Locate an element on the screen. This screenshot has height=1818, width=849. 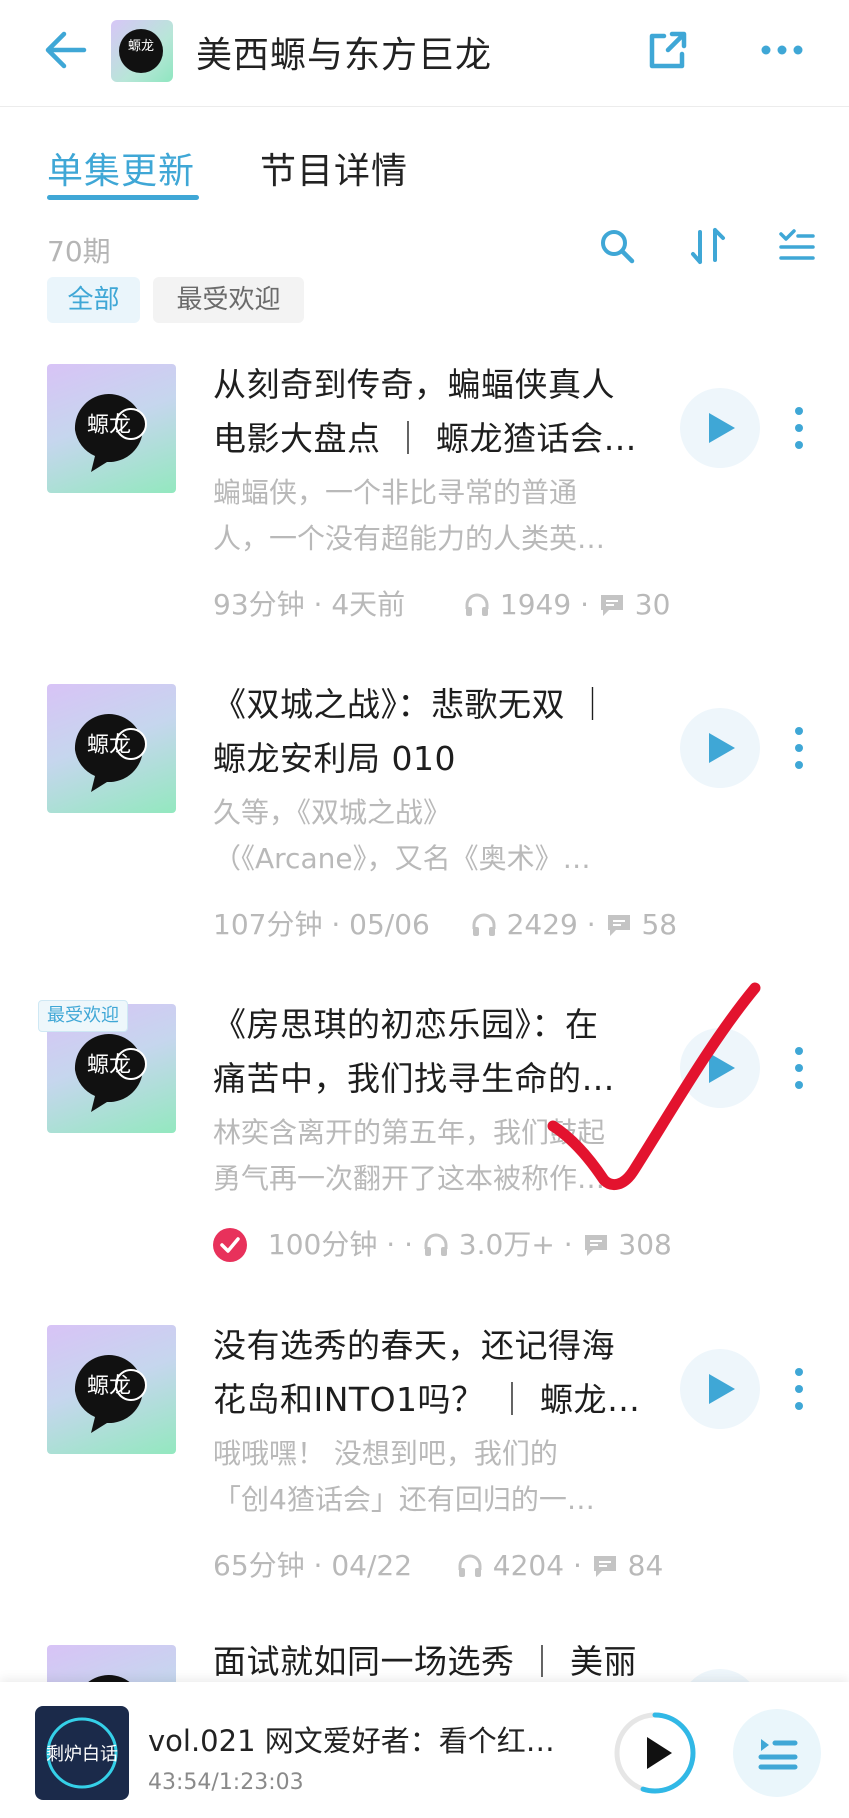
comment-count: 84 is located at coordinates (645, 1565).